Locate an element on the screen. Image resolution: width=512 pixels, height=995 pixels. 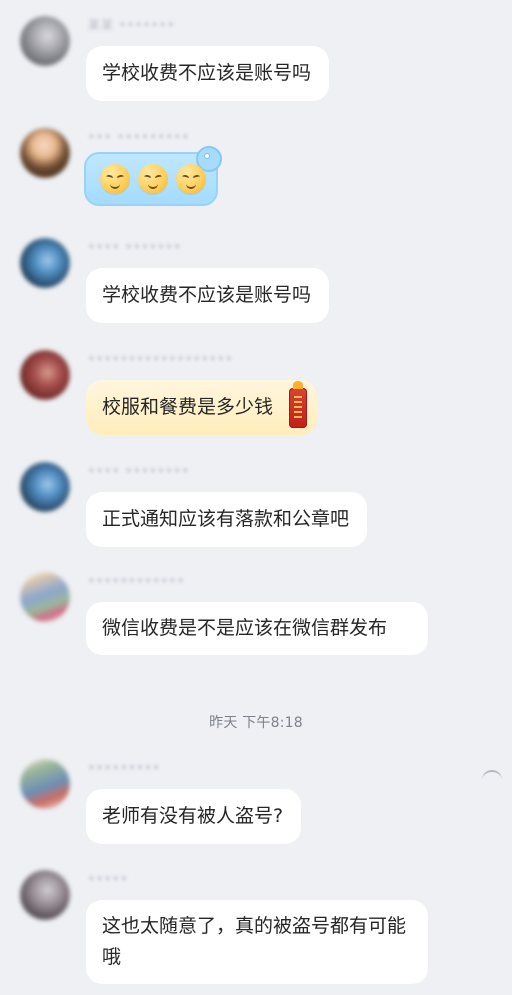
message-bubble: 这也太随意了，真的被盗号都有可能哦 is located at coordinates (257, 942).